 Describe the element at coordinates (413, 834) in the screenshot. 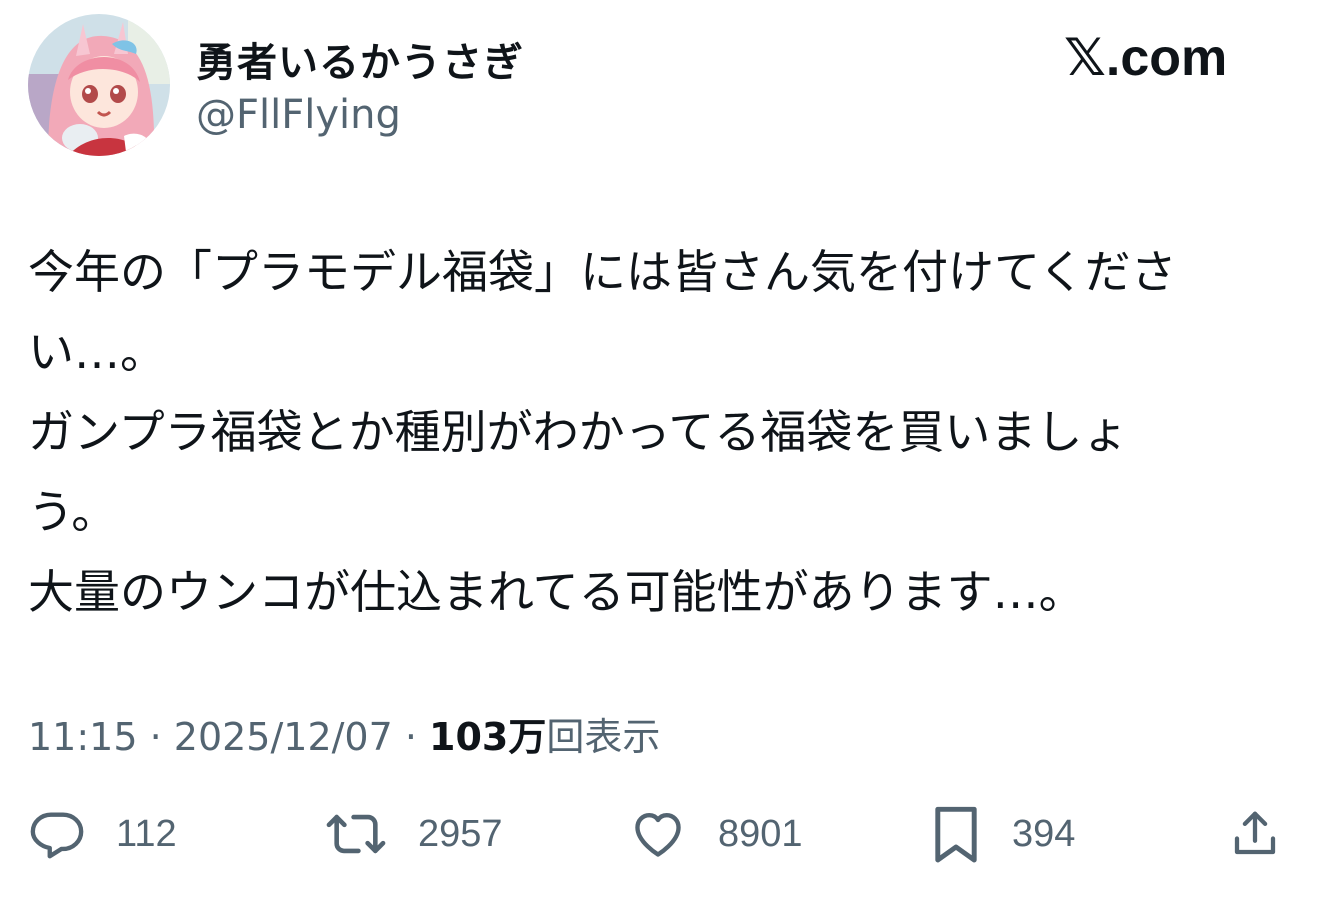

I see `retweet-button: 2957` at that location.